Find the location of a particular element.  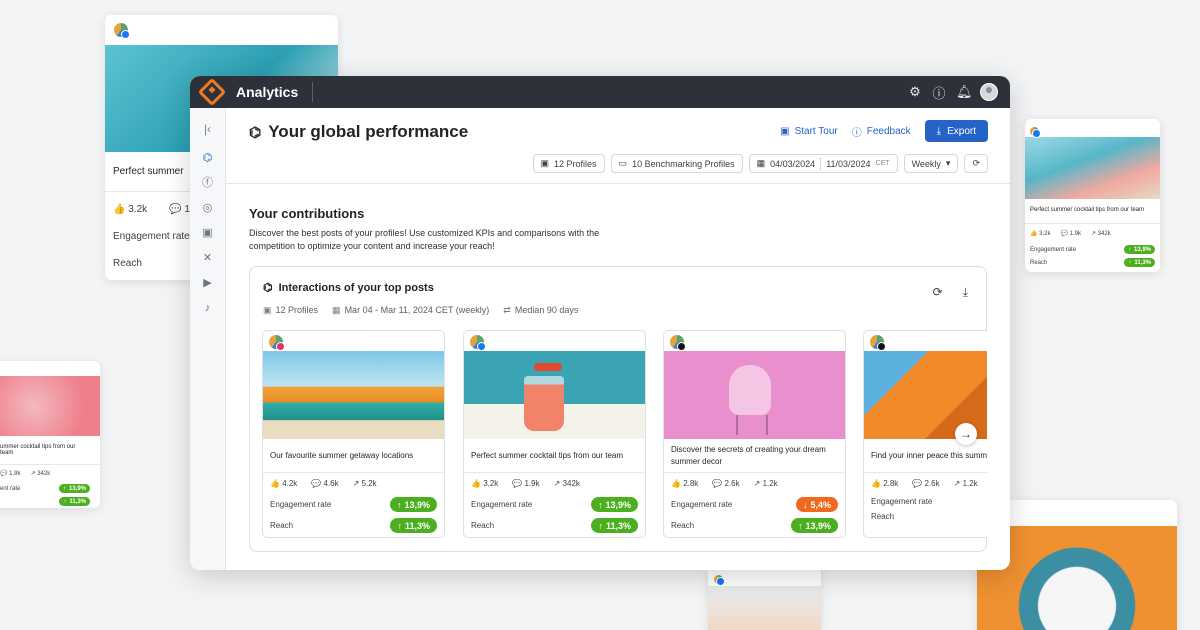

sidebar-tiktok-icon: ♪ is located at coordinates (208, 308).